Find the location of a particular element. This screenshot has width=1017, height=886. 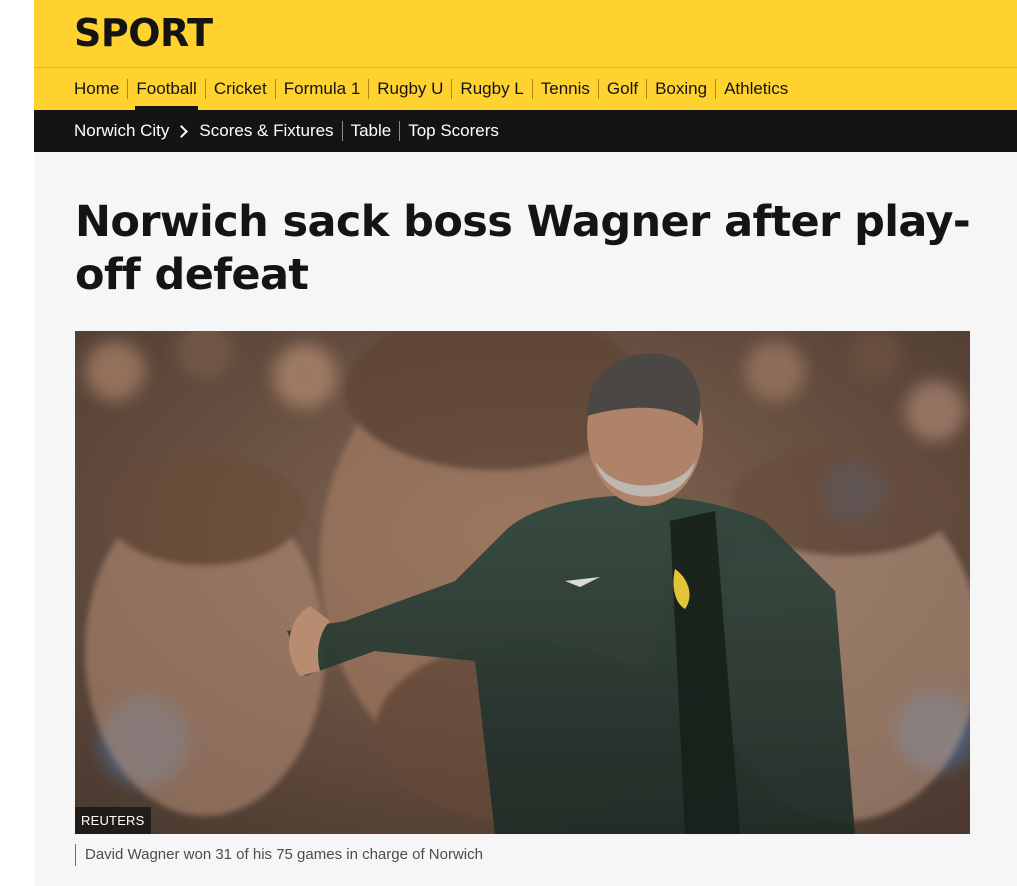

nav-item-rugby-union: Rugby U is located at coordinates (410, 89).